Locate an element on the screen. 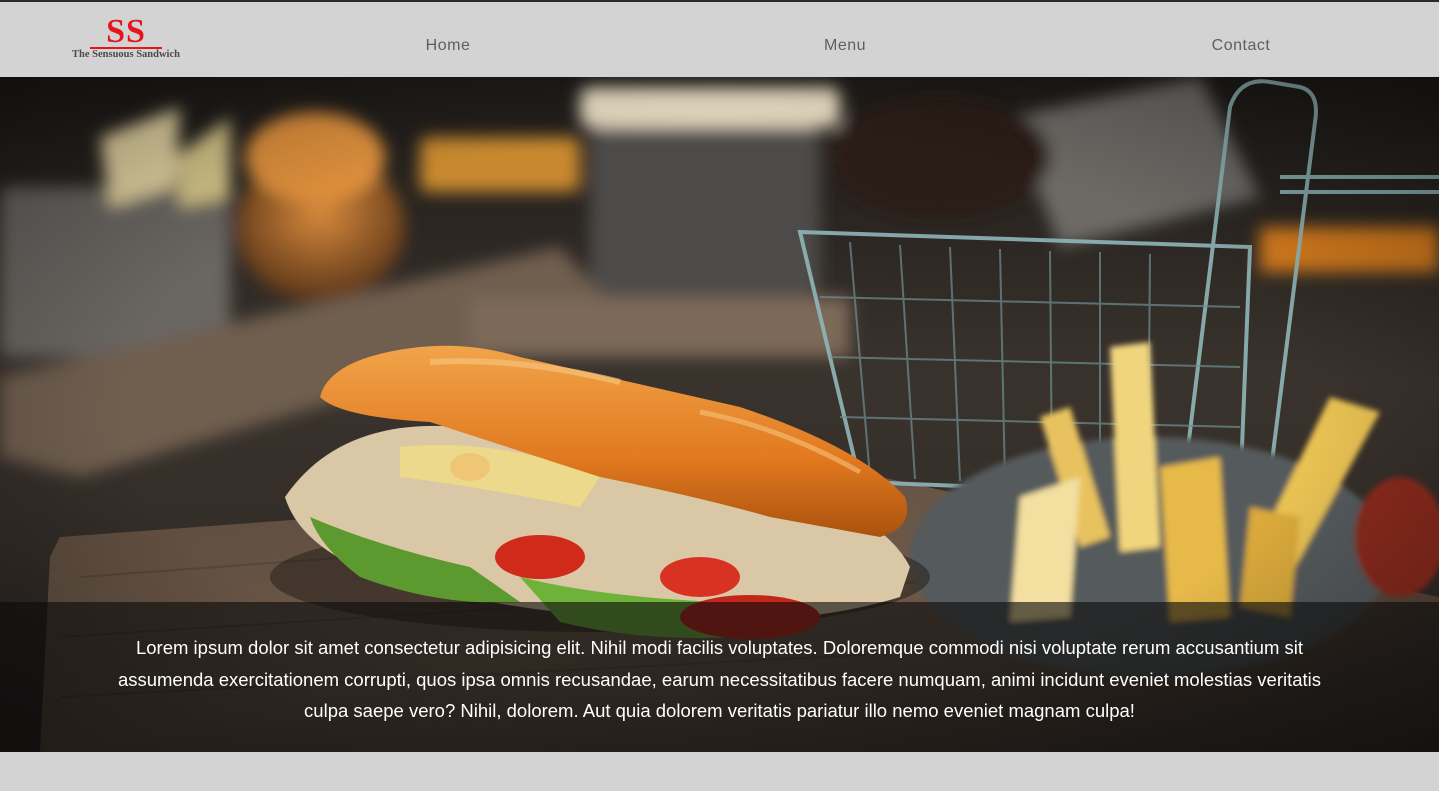 Image resolution: width=1439 pixels, height=791 pixels. nav-link-home: Home is located at coordinates (448, 46).